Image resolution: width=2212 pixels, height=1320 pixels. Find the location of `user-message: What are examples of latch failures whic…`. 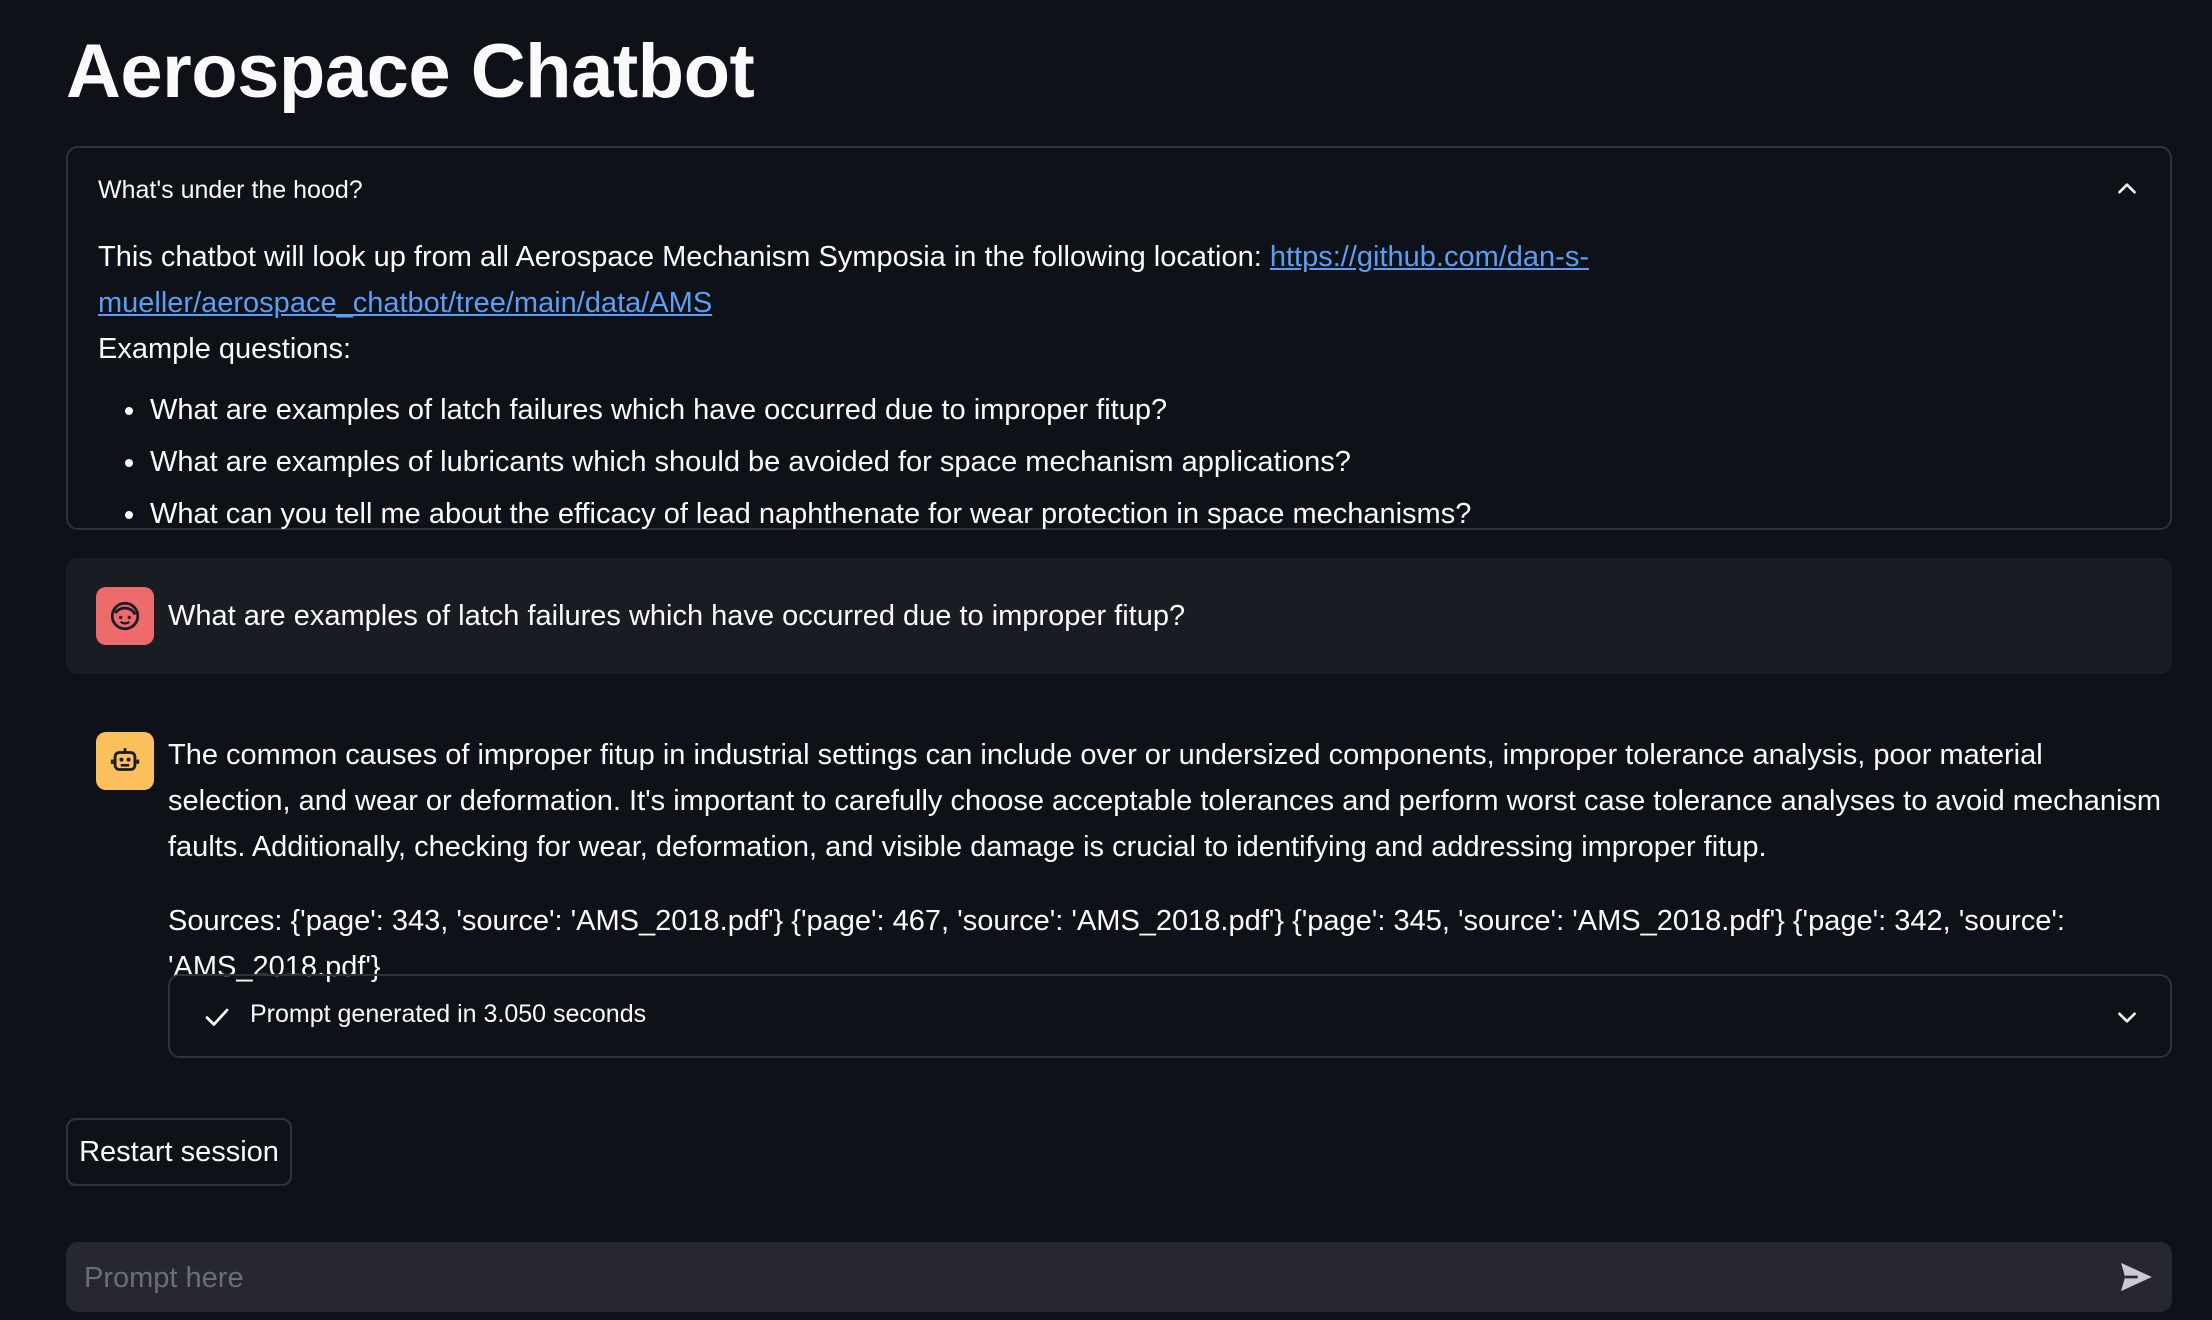

user-message: What are examples of latch failures whic… is located at coordinates (1119, 616).